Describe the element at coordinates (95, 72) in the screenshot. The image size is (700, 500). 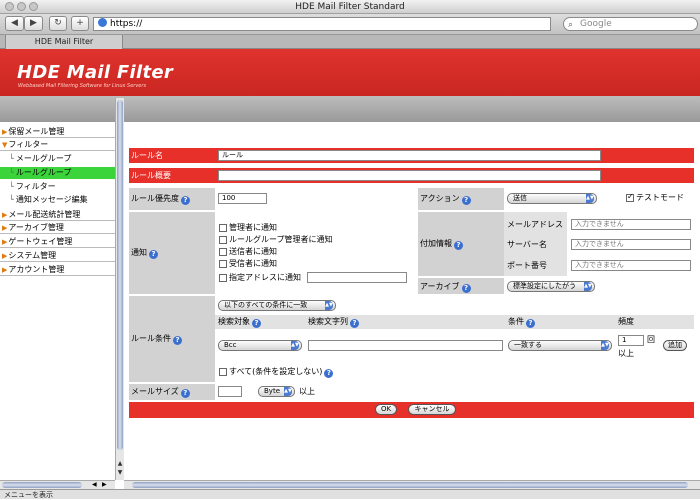
I see `app-logo: HDE Mail Filter` at that location.